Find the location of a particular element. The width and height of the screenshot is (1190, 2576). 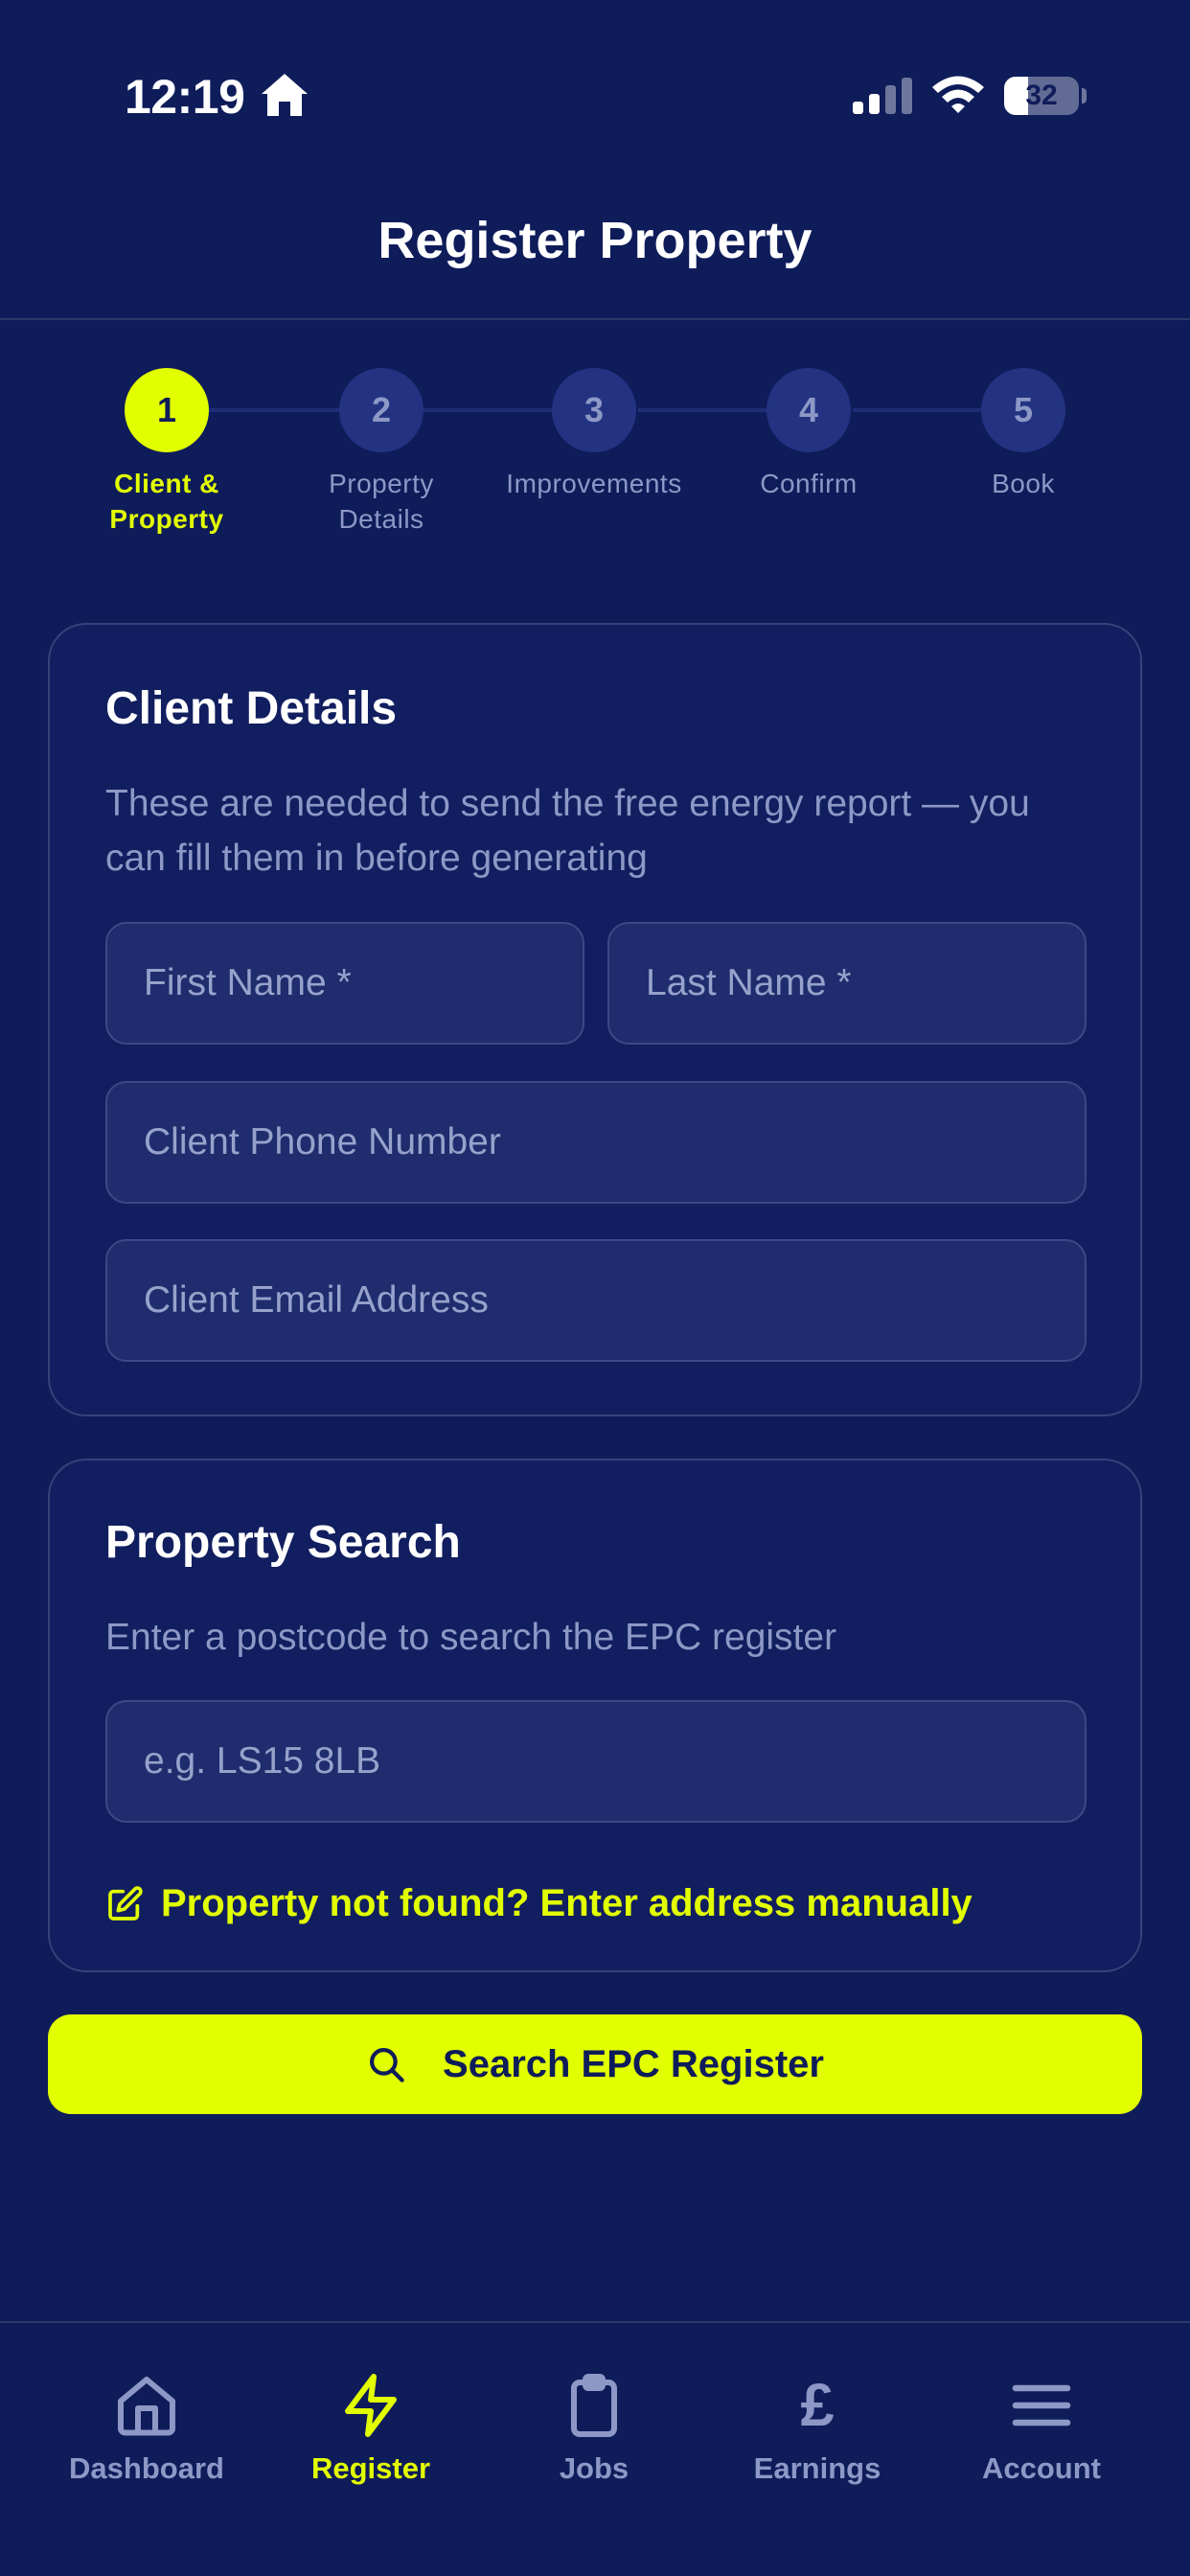

postcode-input is located at coordinates (596, 1761).